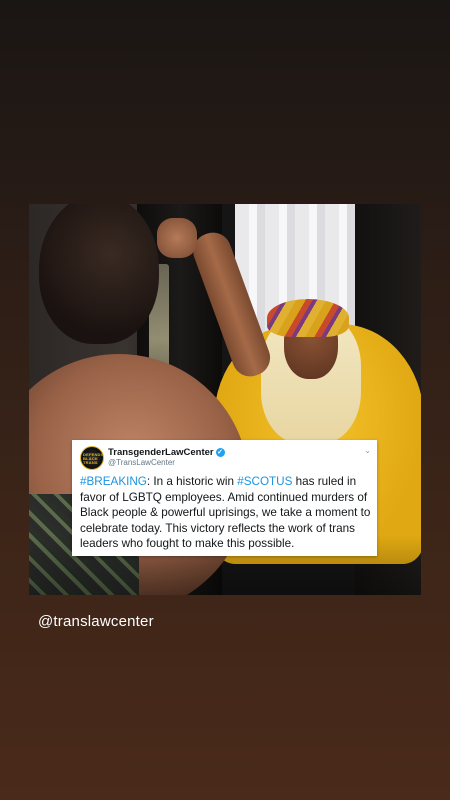  I want to click on tweet-avatar: DEFENDING BLACK TRANS, so click(92, 458).